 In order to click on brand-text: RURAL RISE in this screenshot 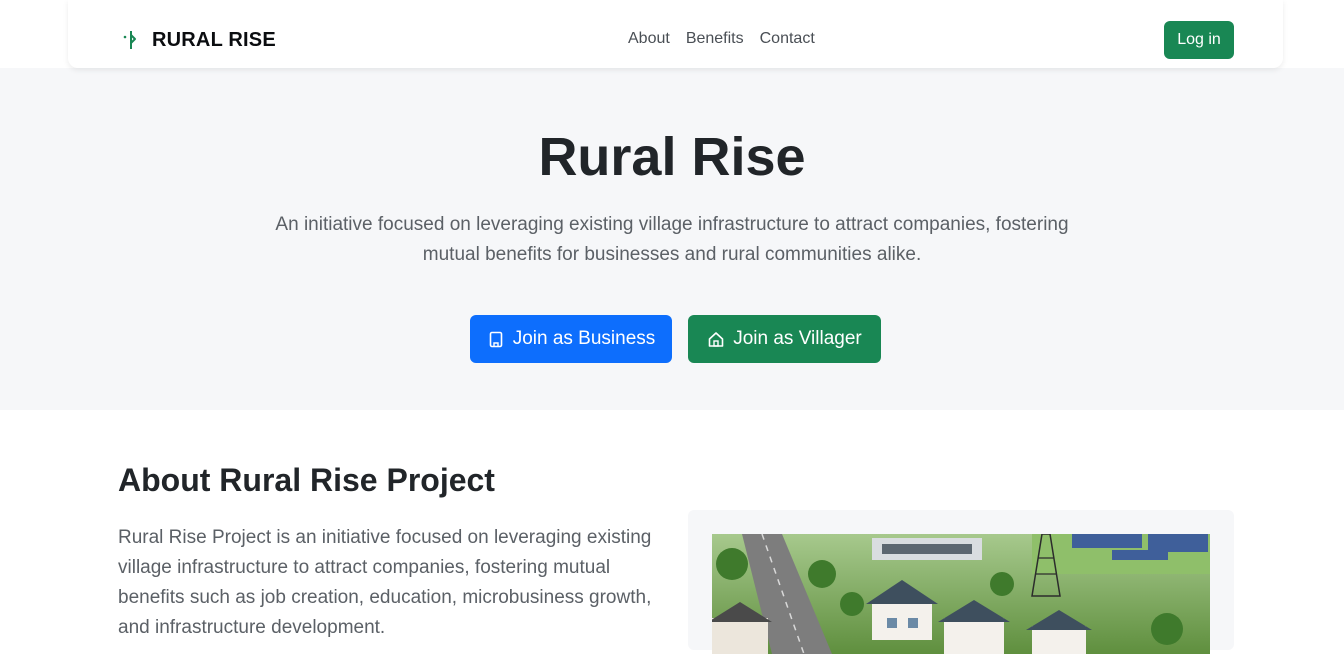, I will do `click(214, 39)`.